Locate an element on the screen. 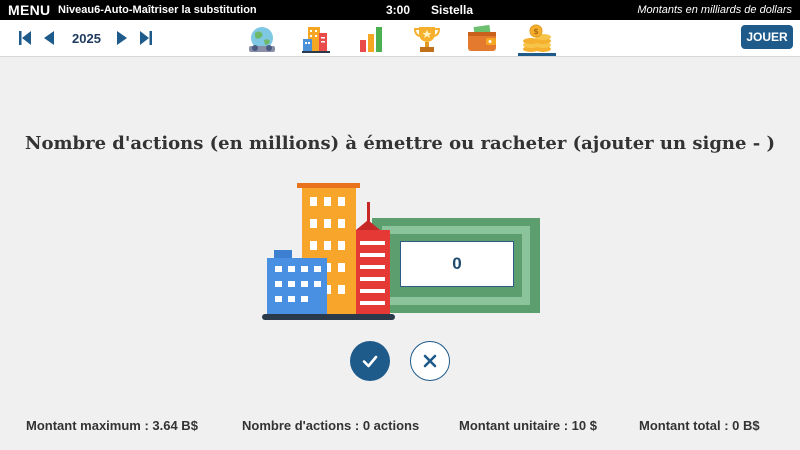  checkmark-icon is located at coordinates (370, 361).